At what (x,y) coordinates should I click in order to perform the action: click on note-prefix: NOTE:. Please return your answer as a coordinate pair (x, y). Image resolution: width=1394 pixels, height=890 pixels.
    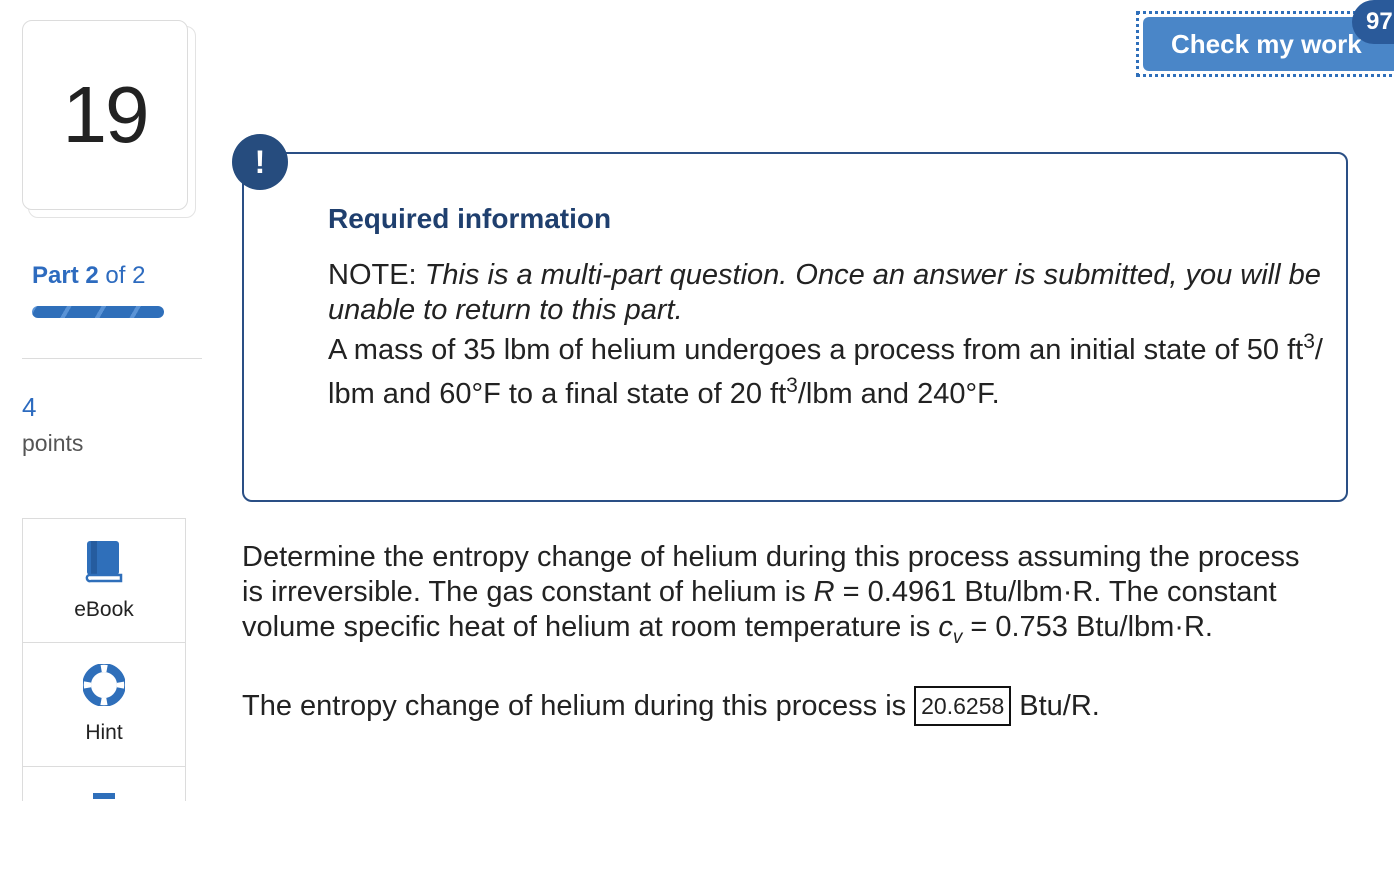
    Looking at the image, I should click on (372, 275).